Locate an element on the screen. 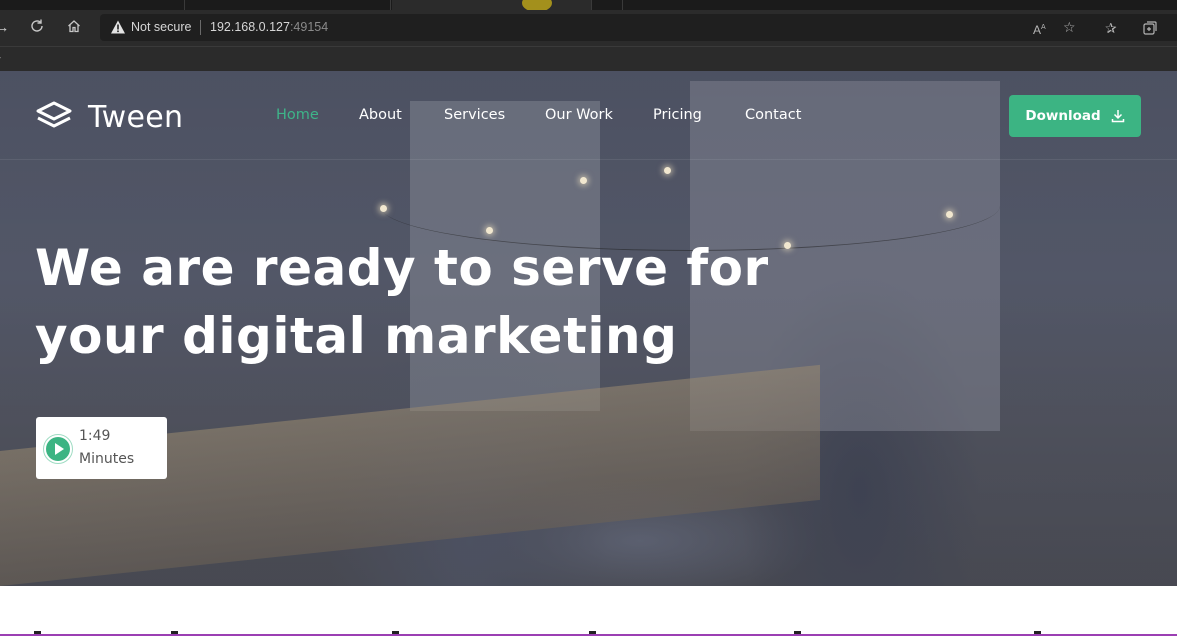 The image size is (1177, 636). url-port: :49154 is located at coordinates (309, 27).